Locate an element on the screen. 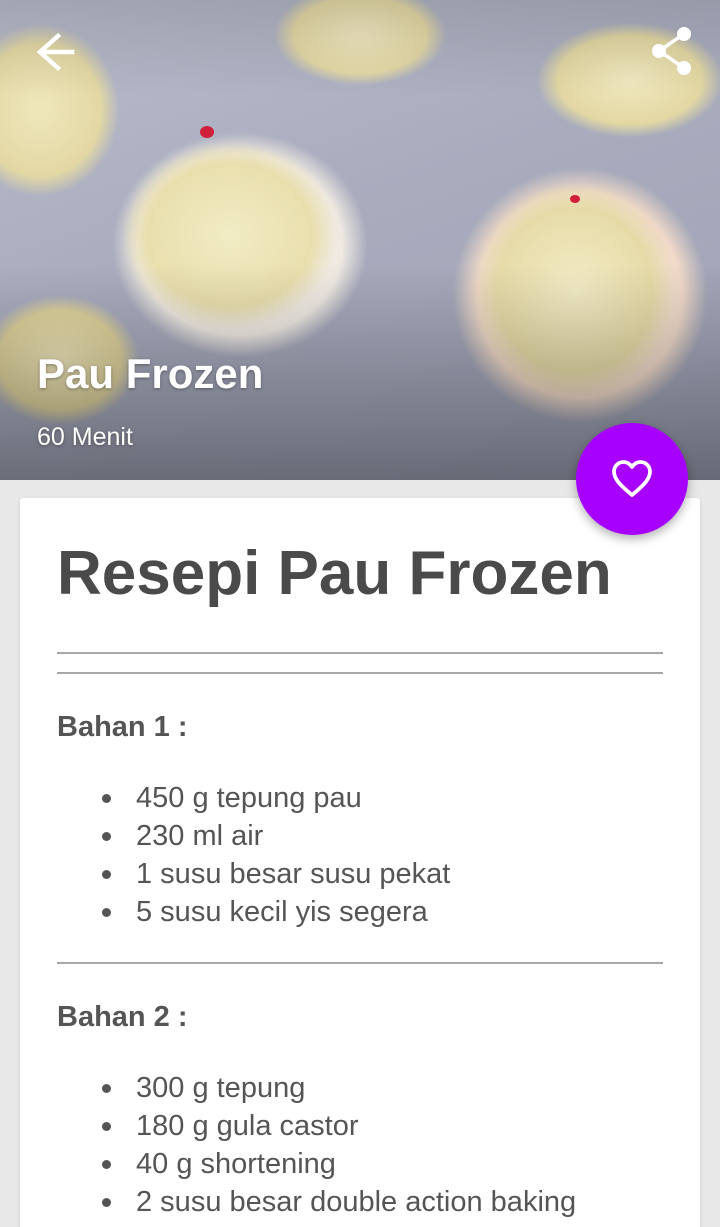 The height and width of the screenshot is (1227, 720). list-item: 40 g shortening is located at coordinates (339, 1164).